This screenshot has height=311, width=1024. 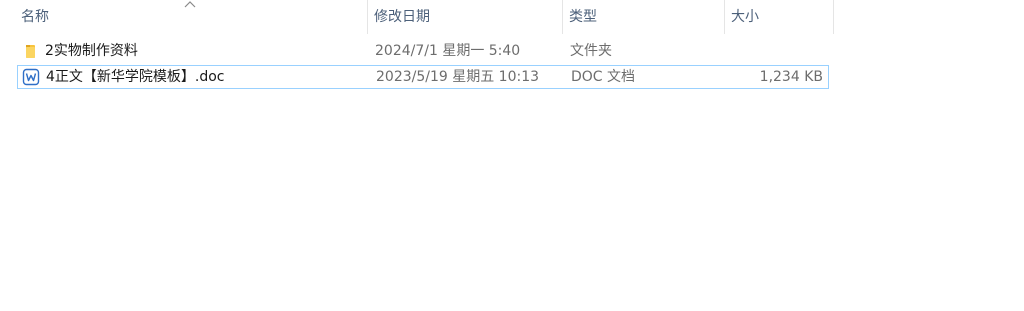 What do you see at coordinates (745, 17) in the screenshot?
I see `column-header-size-label: 大小` at bounding box center [745, 17].